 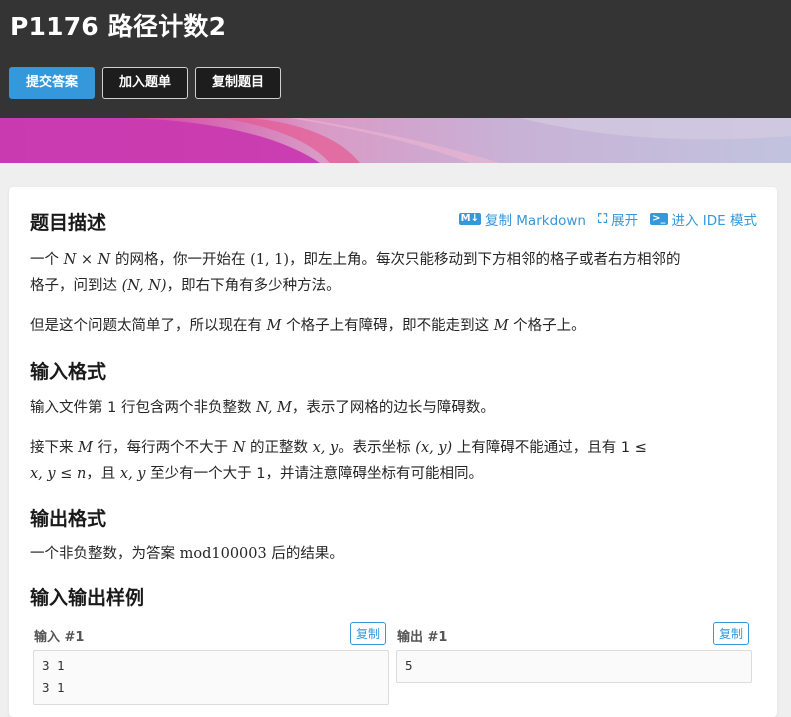 What do you see at coordinates (68, 519) in the screenshot?
I see `output-format-heading: 输出格式` at bounding box center [68, 519].